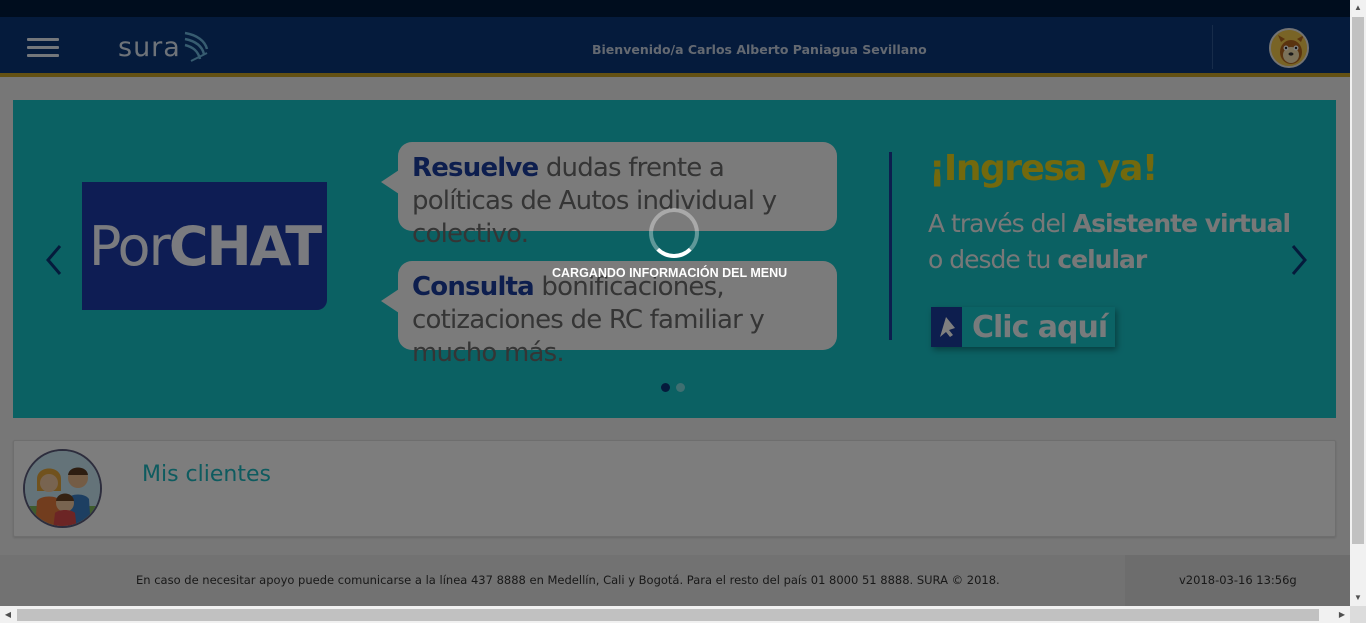 The width and height of the screenshot is (1366, 623). I want to click on scroll-right-icon: ▶, so click(1342, 614).